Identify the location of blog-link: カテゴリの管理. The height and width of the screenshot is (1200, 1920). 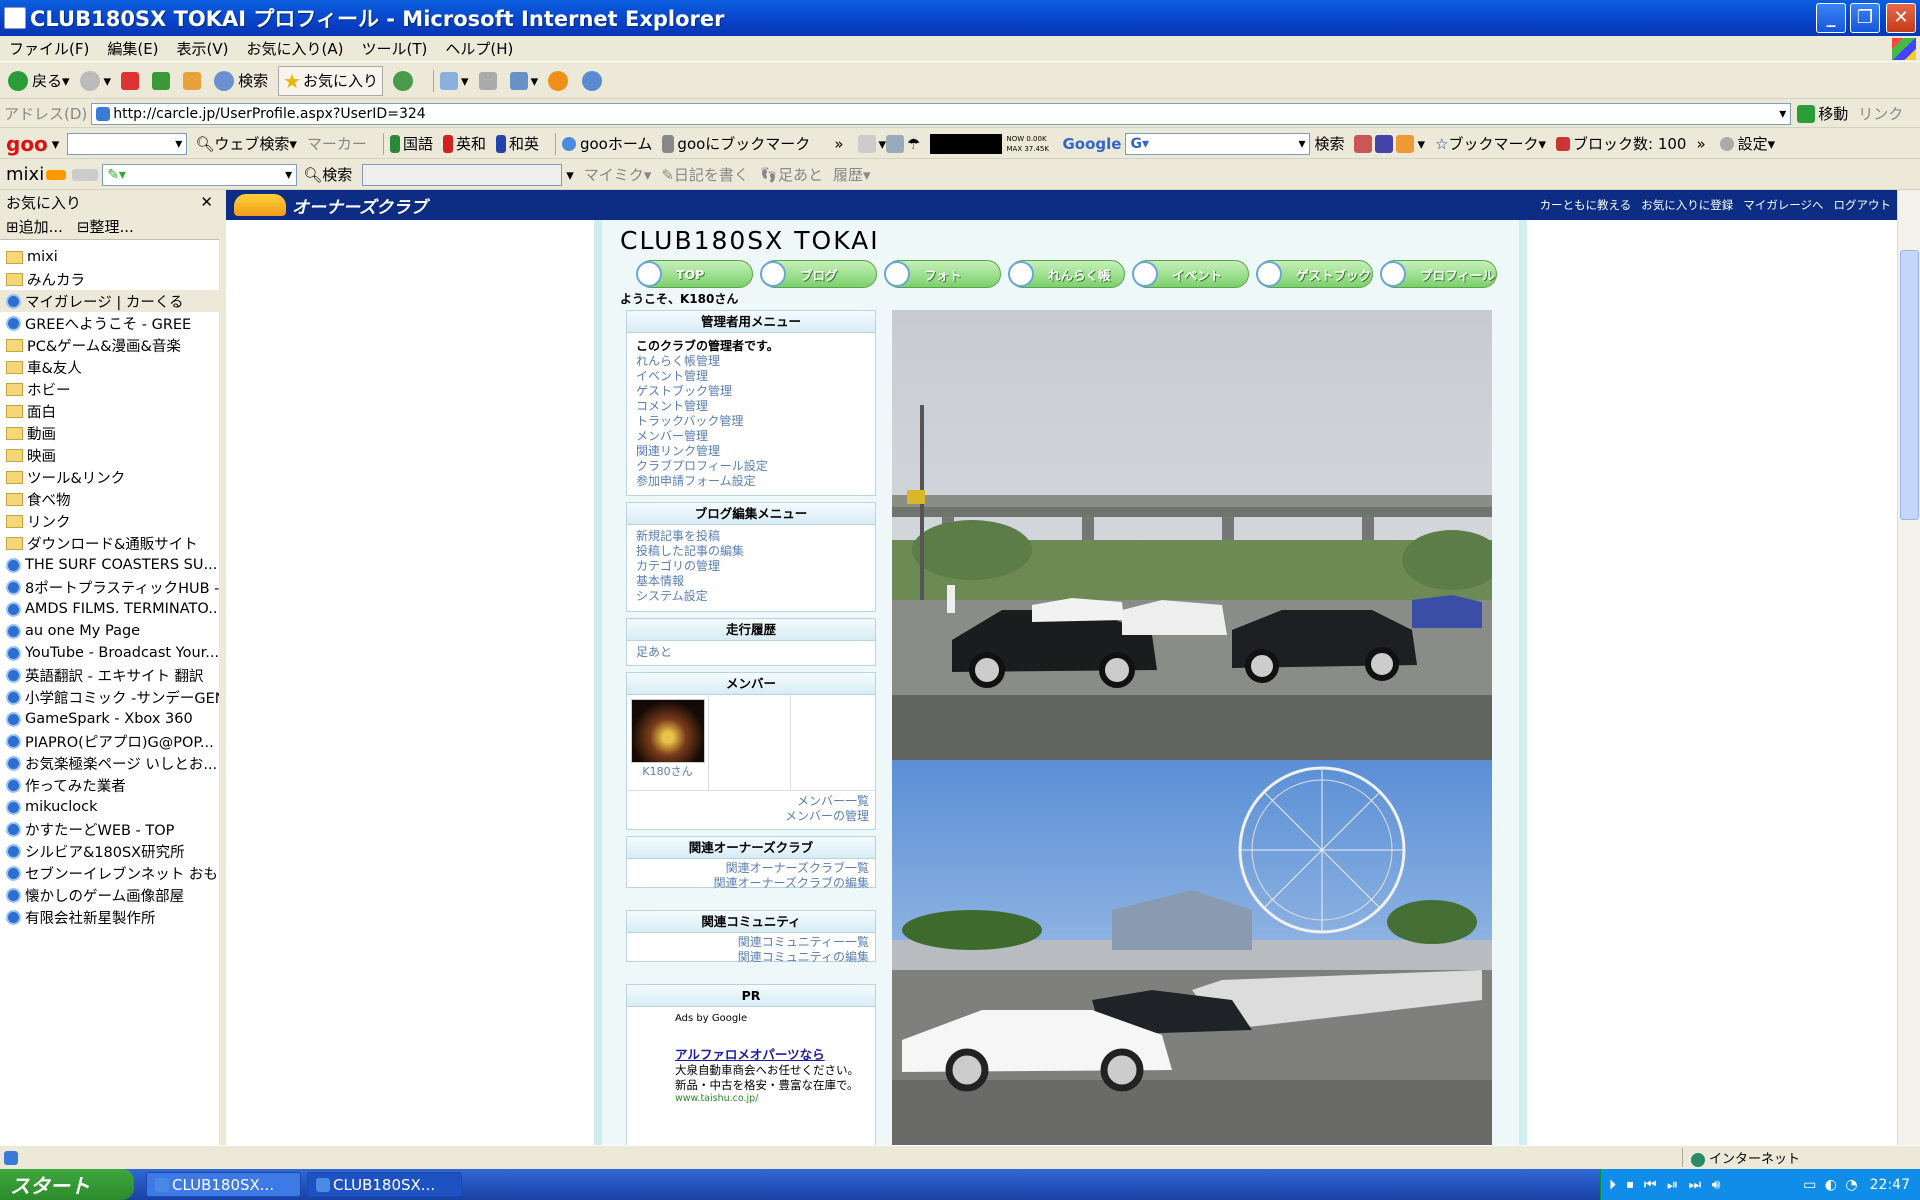
(751, 566).